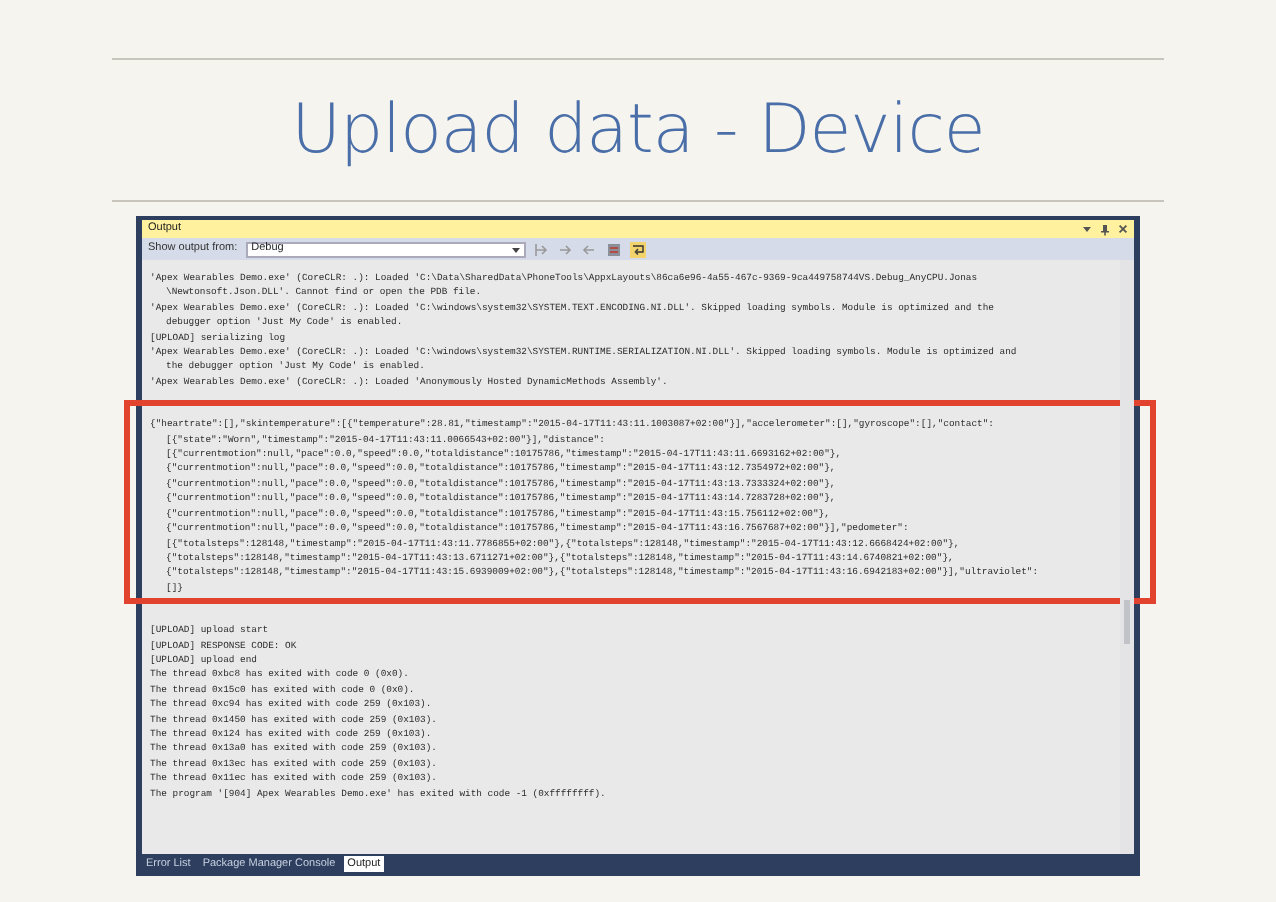  Describe the element at coordinates (1123, 229) in the screenshot. I see `close-icon` at that location.